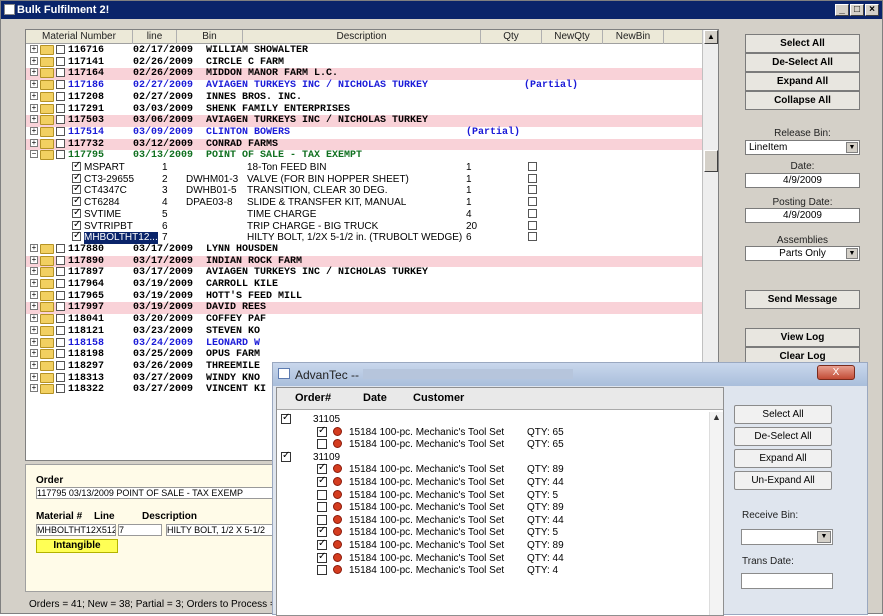 Image resolution: width=883 pixels, height=616 pixels. What do you see at coordinates (802, 43) in the screenshot?
I see `select-all-button: Select All` at bounding box center [802, 43].